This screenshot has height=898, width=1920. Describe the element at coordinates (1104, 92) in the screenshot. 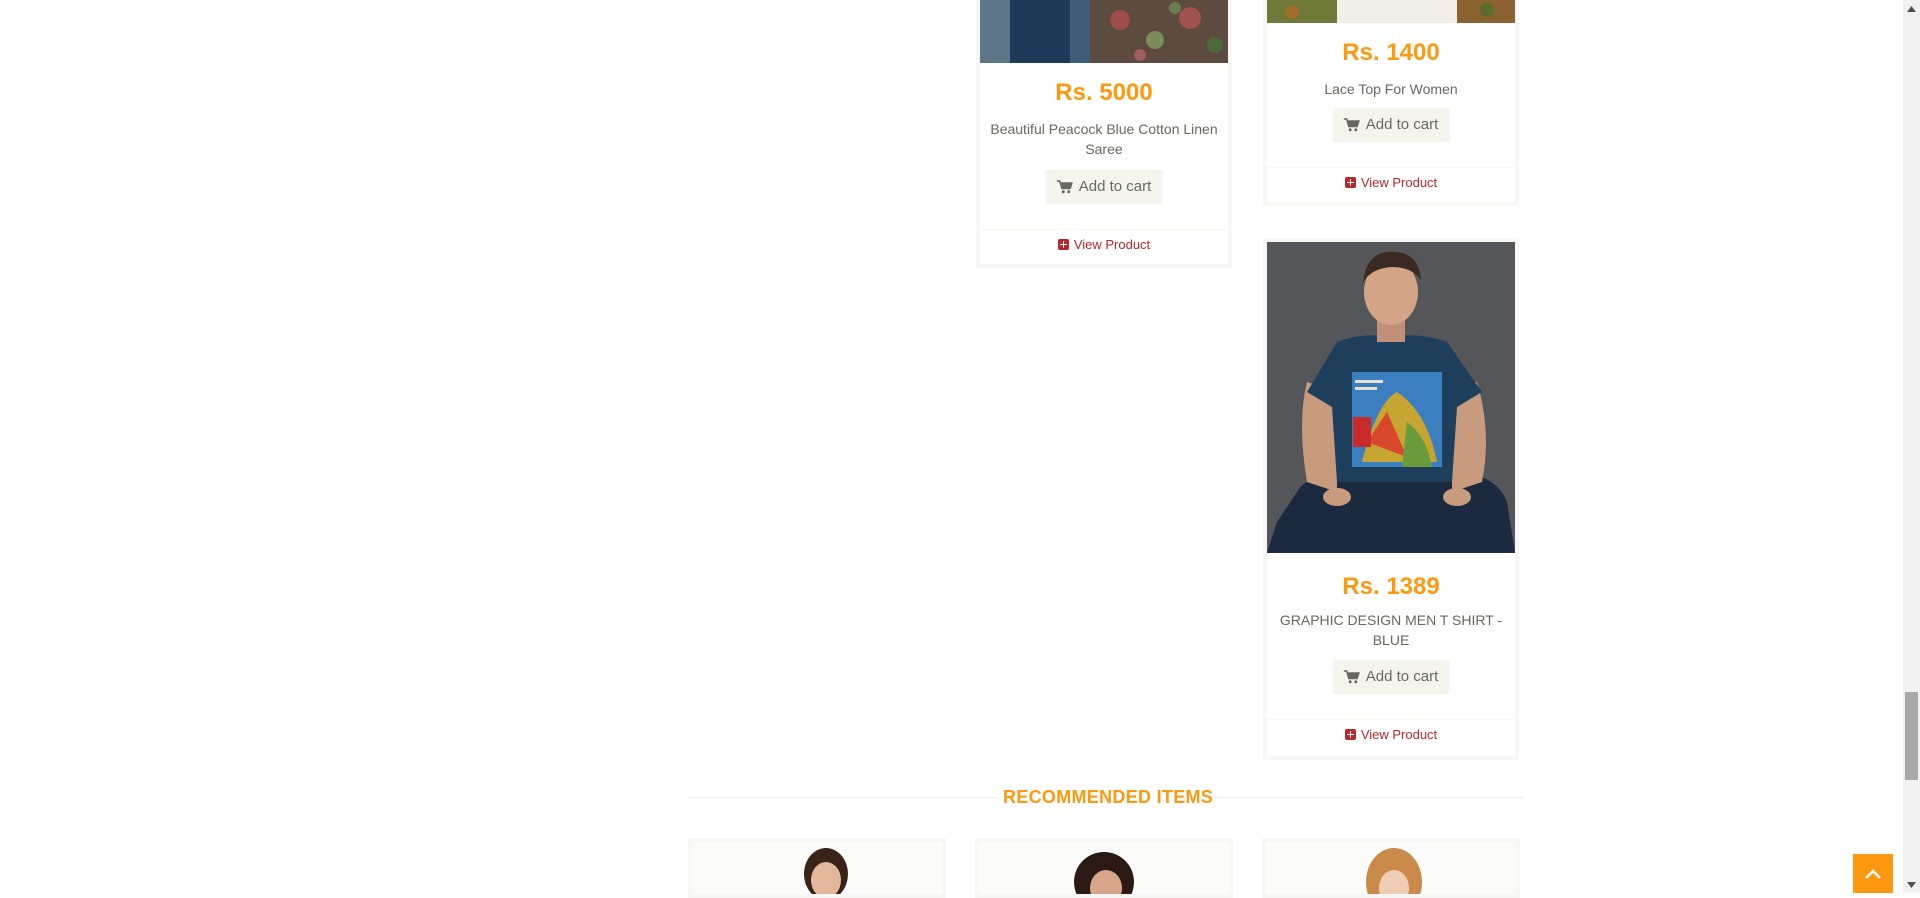

I see `product-price: Rs. 5000` at that location.